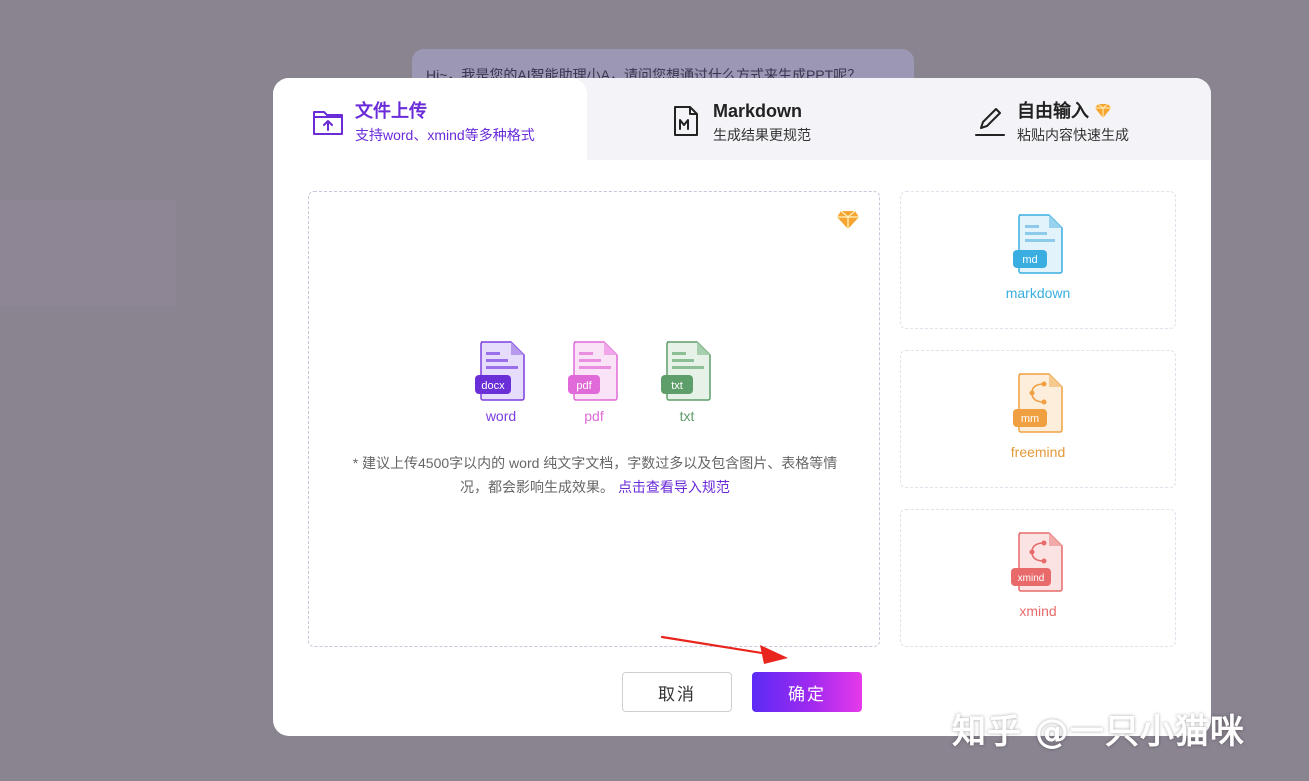  What do you see at coordinates (1053, 111) in the screenshot?
I see `tab-title-text: 自由输入` at bounding box center [1053, 111].